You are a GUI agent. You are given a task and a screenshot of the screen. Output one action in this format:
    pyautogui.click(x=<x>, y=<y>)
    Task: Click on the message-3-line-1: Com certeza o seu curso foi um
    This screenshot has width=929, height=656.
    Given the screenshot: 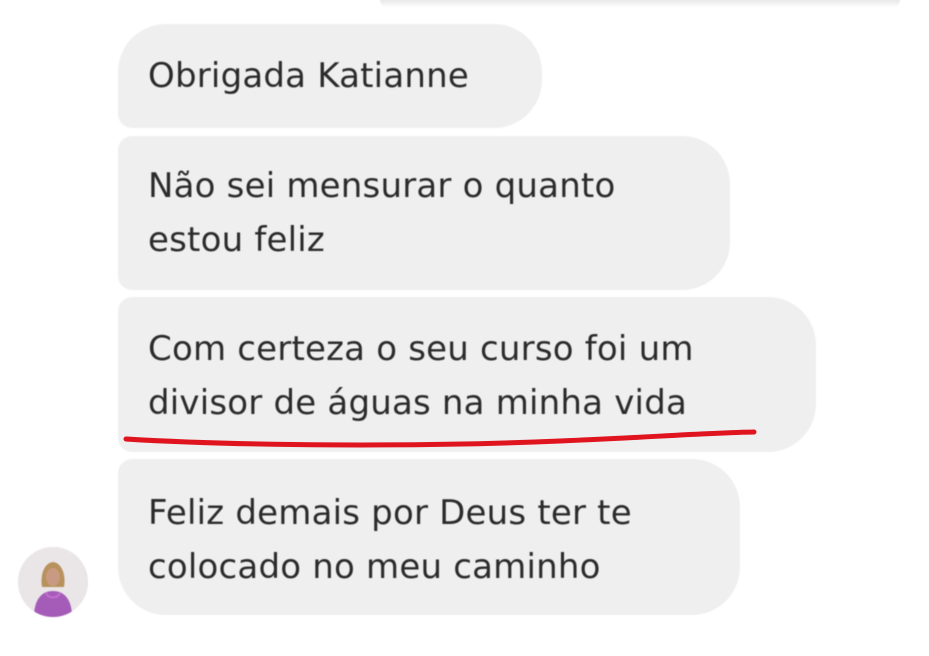 What is the action you would take?
    pyautogui.click(x=421, y=349)
    